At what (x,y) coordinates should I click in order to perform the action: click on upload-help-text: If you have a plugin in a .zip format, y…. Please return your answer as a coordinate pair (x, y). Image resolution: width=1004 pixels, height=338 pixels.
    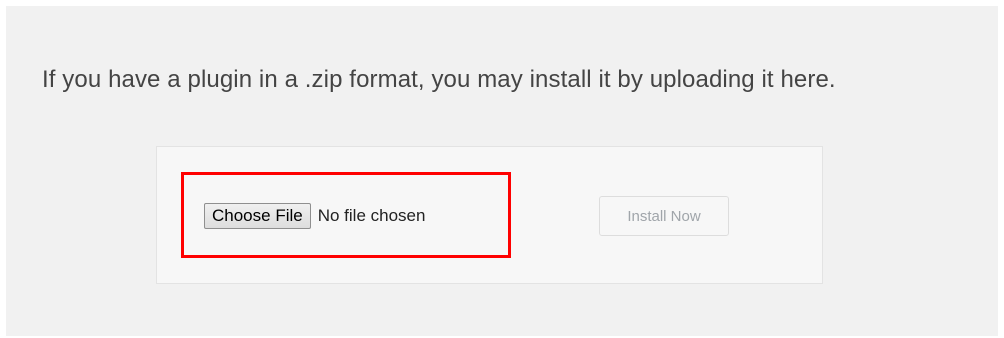
    Looking at the image, I should click on (439, 79).